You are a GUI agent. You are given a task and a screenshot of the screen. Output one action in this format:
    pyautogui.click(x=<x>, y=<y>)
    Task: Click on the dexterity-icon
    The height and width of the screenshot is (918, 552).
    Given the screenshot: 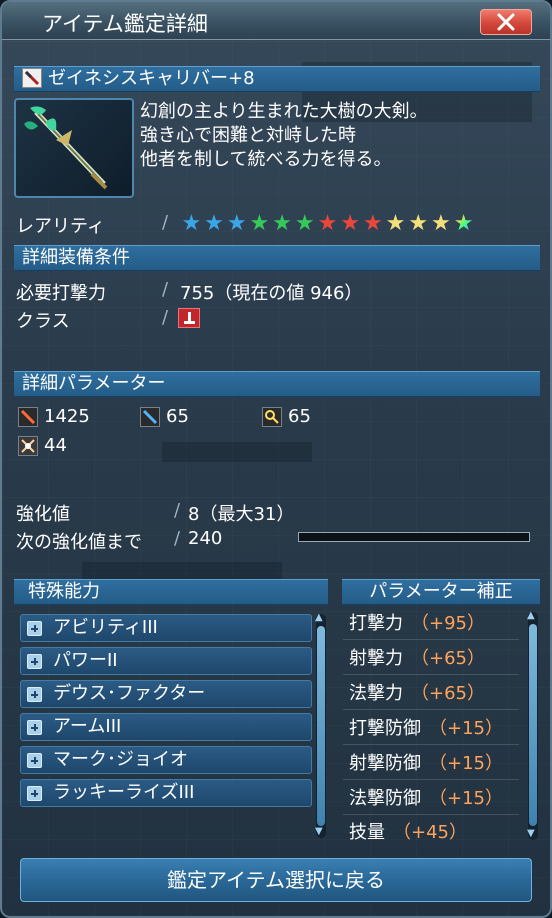 What is the action you would take?
    pyautogui.click(x=28, y=446)
    